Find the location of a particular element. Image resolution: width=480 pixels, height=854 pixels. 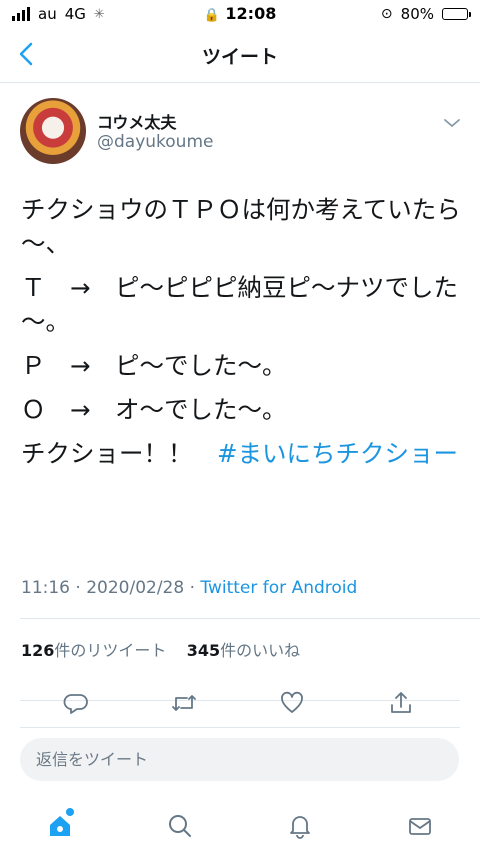

status-right: ⊙ 80% is located at coordinates (425, 14).